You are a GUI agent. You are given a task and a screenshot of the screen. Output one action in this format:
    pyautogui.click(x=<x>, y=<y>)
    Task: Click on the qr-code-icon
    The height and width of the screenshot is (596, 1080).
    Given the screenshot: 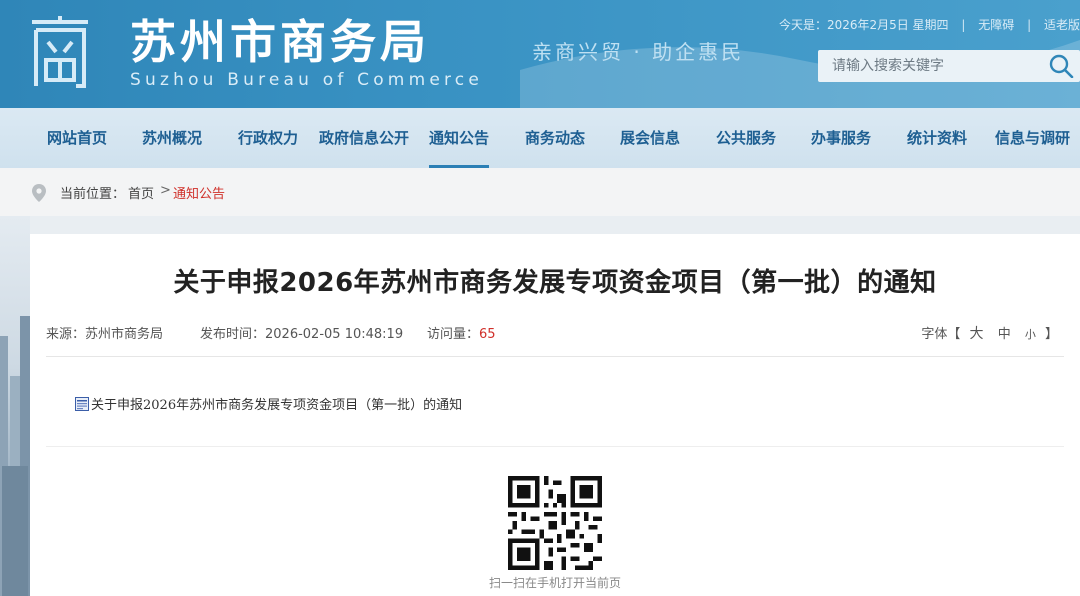 What is the action you would take?
    pyautogui.click(x=555, y=523)
    